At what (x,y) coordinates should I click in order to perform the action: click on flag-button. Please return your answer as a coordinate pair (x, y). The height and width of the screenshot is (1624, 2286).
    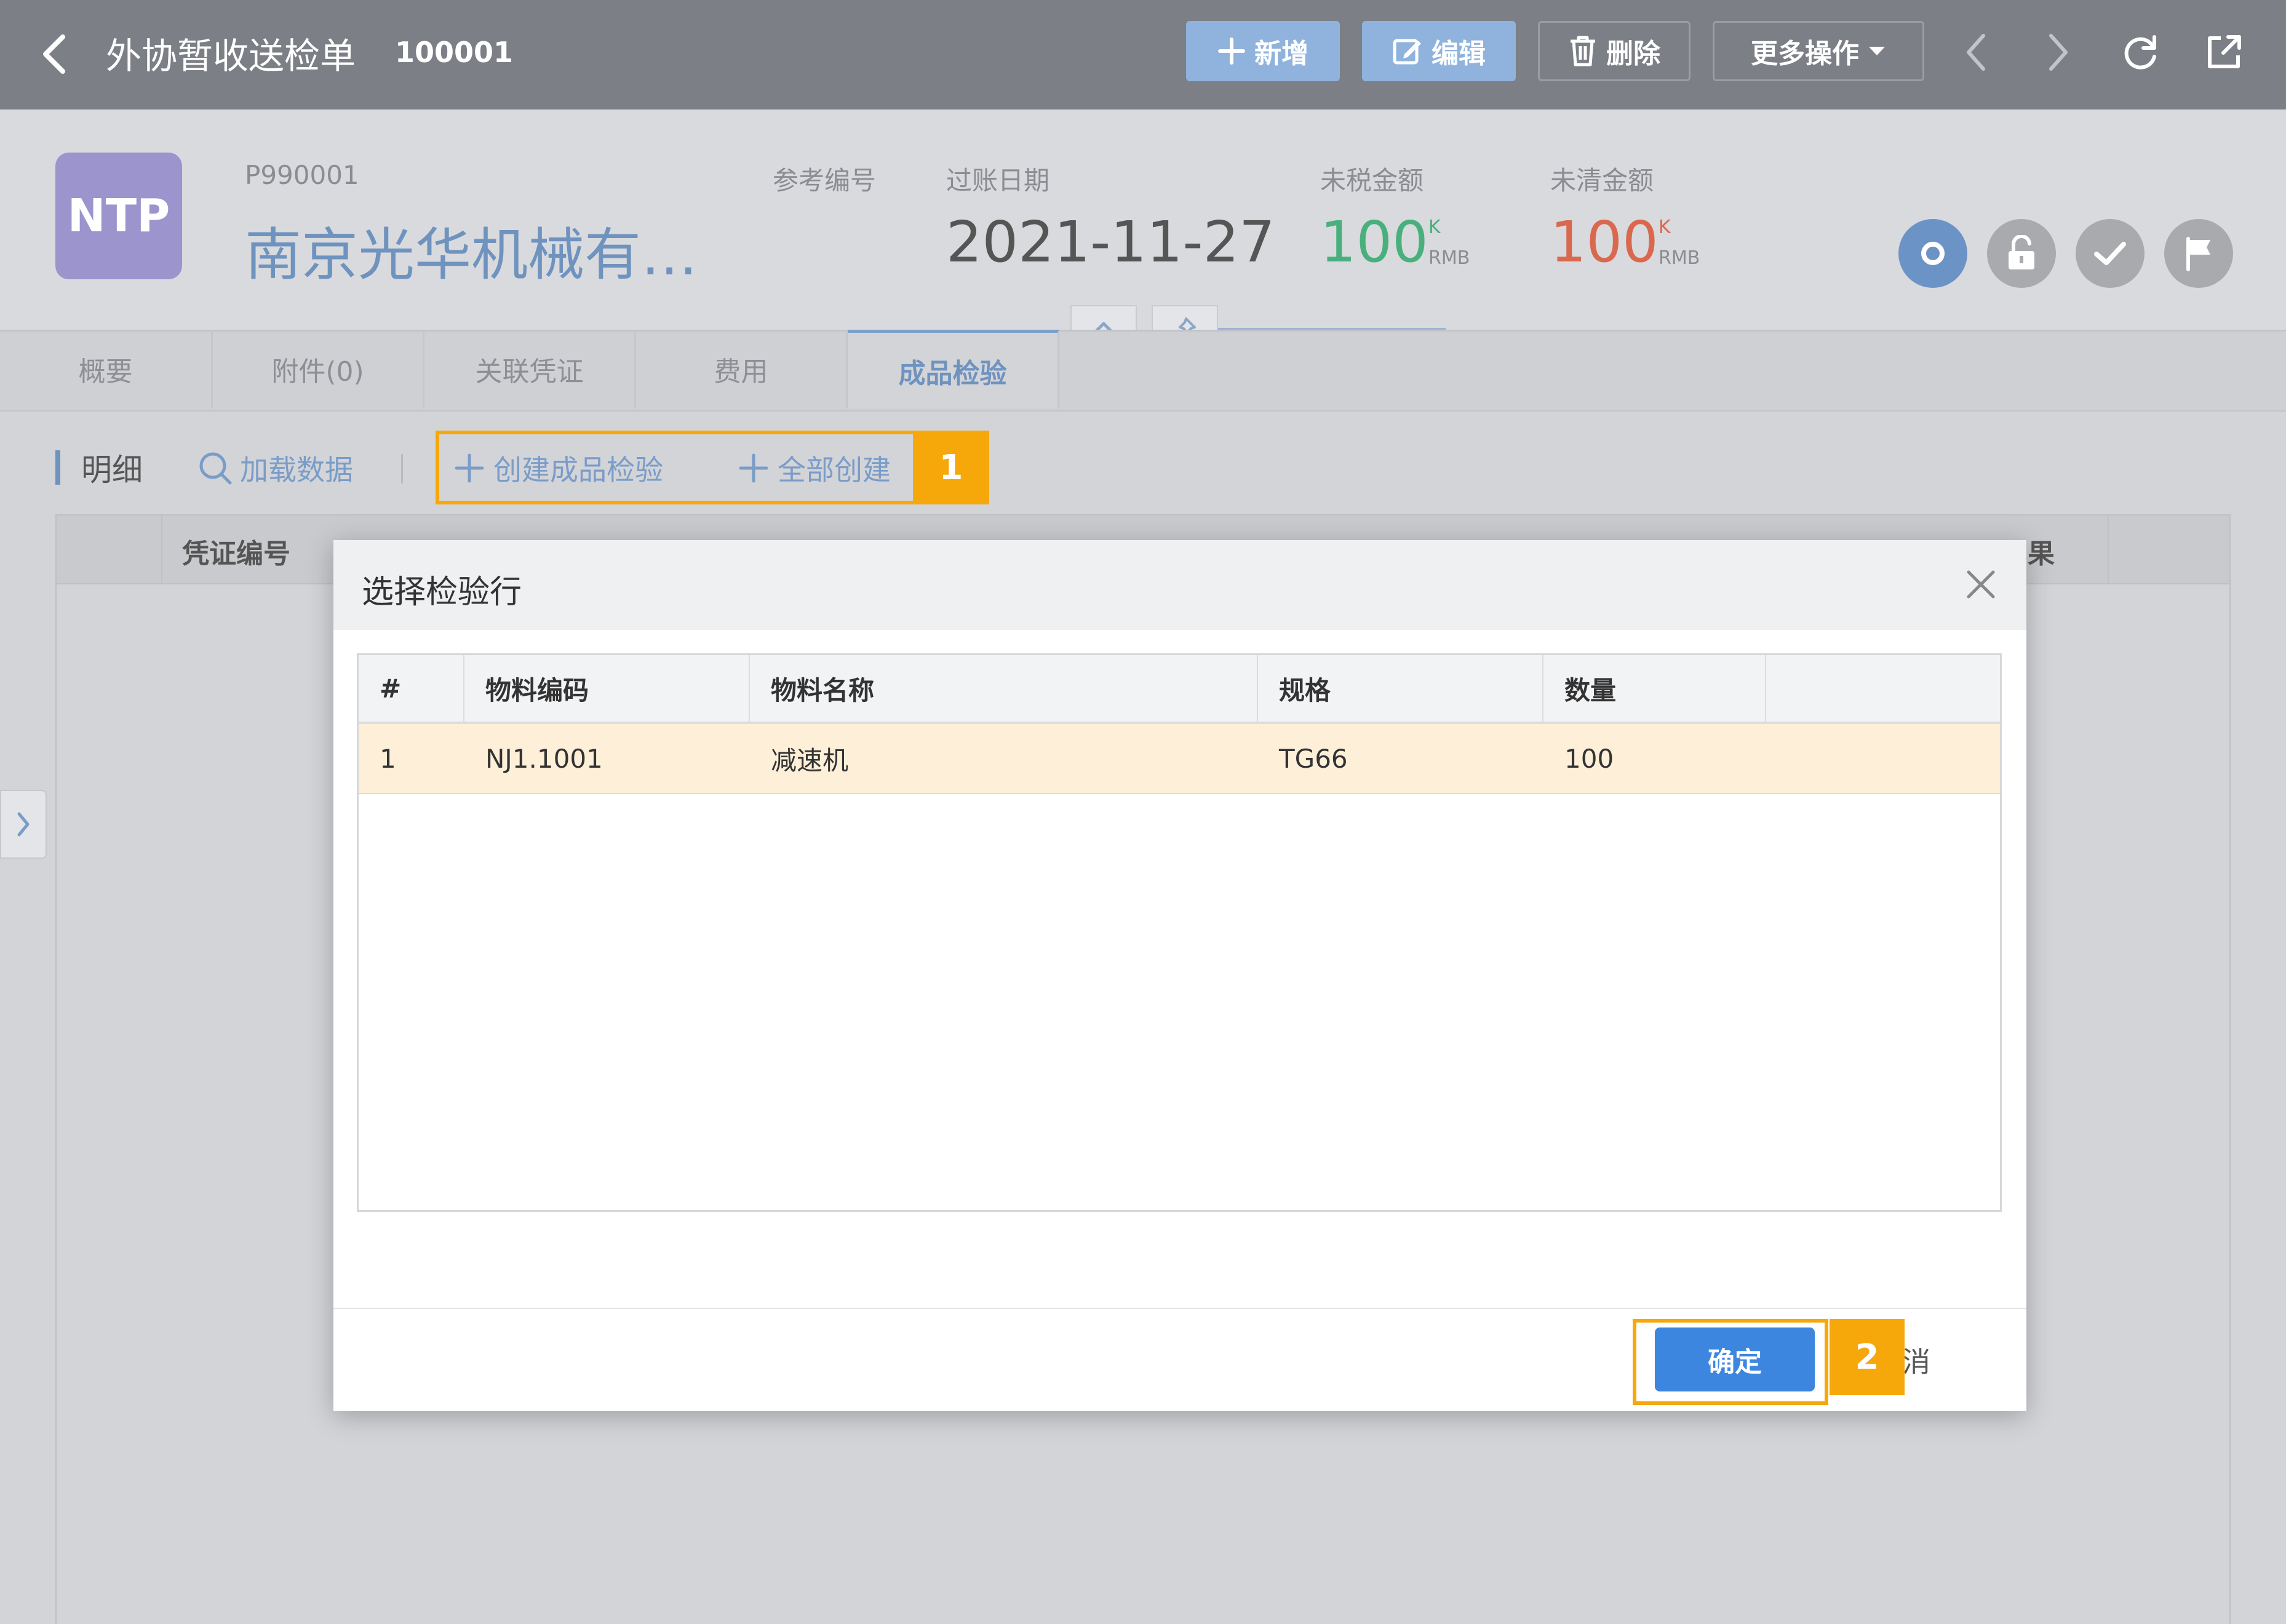
    Looking at the image, I should click on (2198, 253).